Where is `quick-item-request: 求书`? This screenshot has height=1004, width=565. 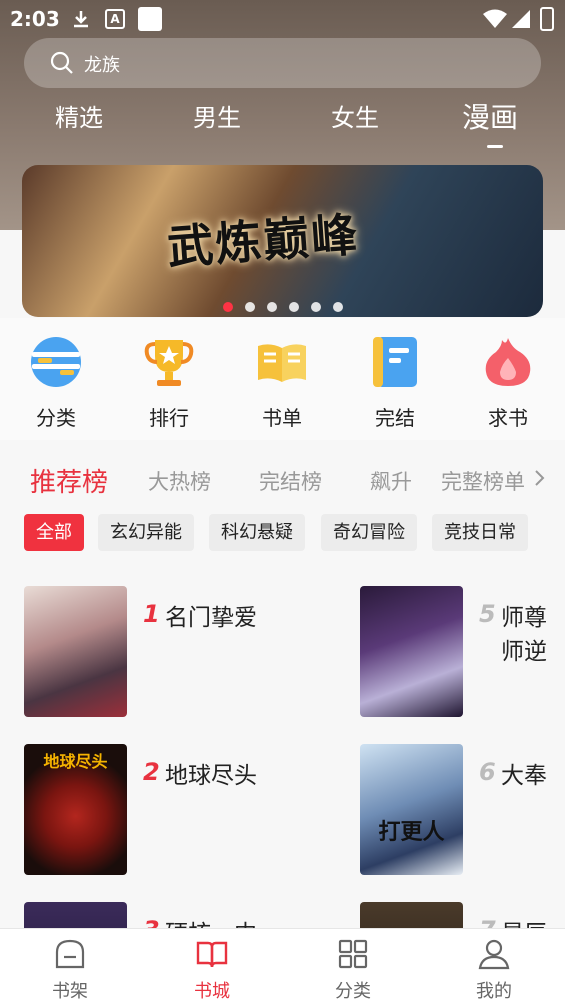
quick-item-request: 求书 is located at coordinates (508, 384).